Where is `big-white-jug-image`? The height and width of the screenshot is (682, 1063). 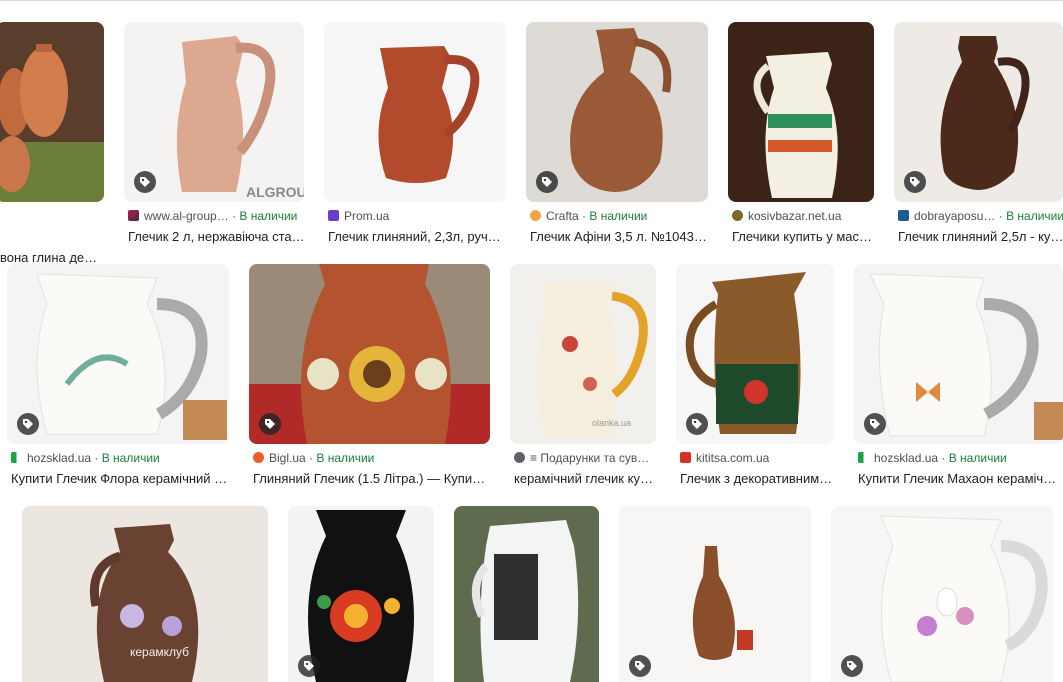 big-white-jug-image is located at coordinates (526, 594).